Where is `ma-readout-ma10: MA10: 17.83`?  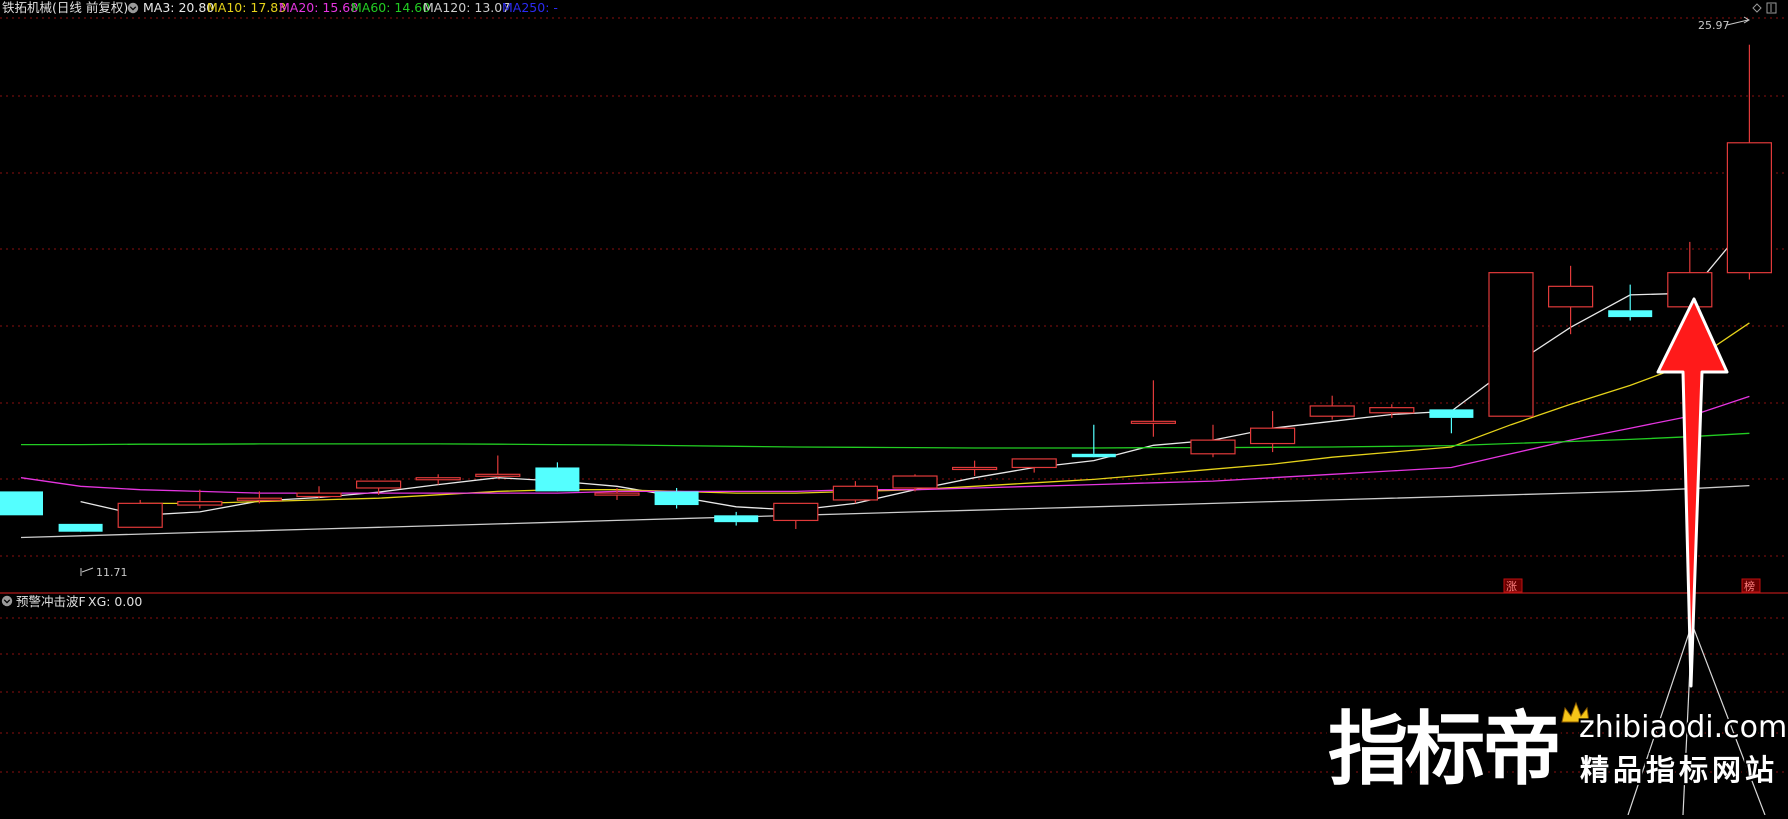 ma-readout-ma10: MA10: 17.83 is located at coordinates (246, 7).